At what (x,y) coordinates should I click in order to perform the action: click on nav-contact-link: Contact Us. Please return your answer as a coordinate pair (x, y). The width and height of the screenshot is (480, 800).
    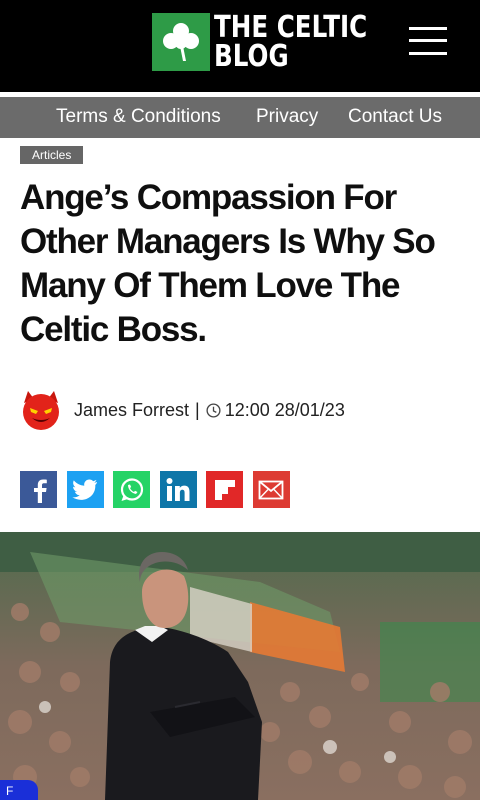
    Looking at the image, I should click on (395, 117).